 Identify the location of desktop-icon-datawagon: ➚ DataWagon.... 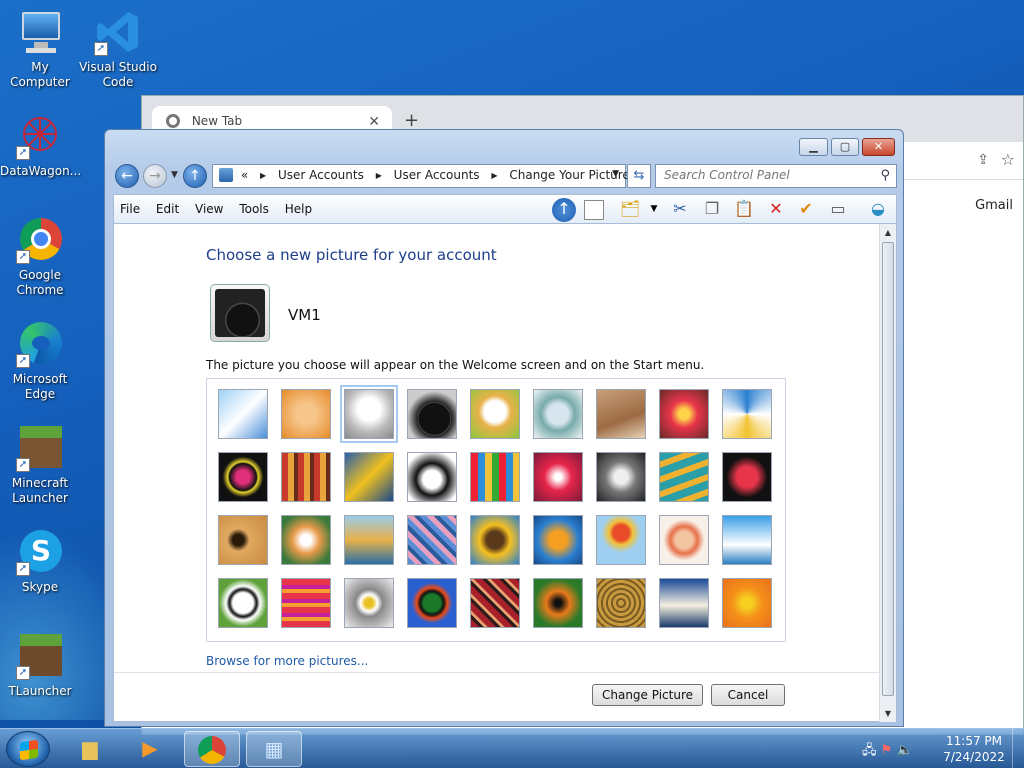
(40, 145).